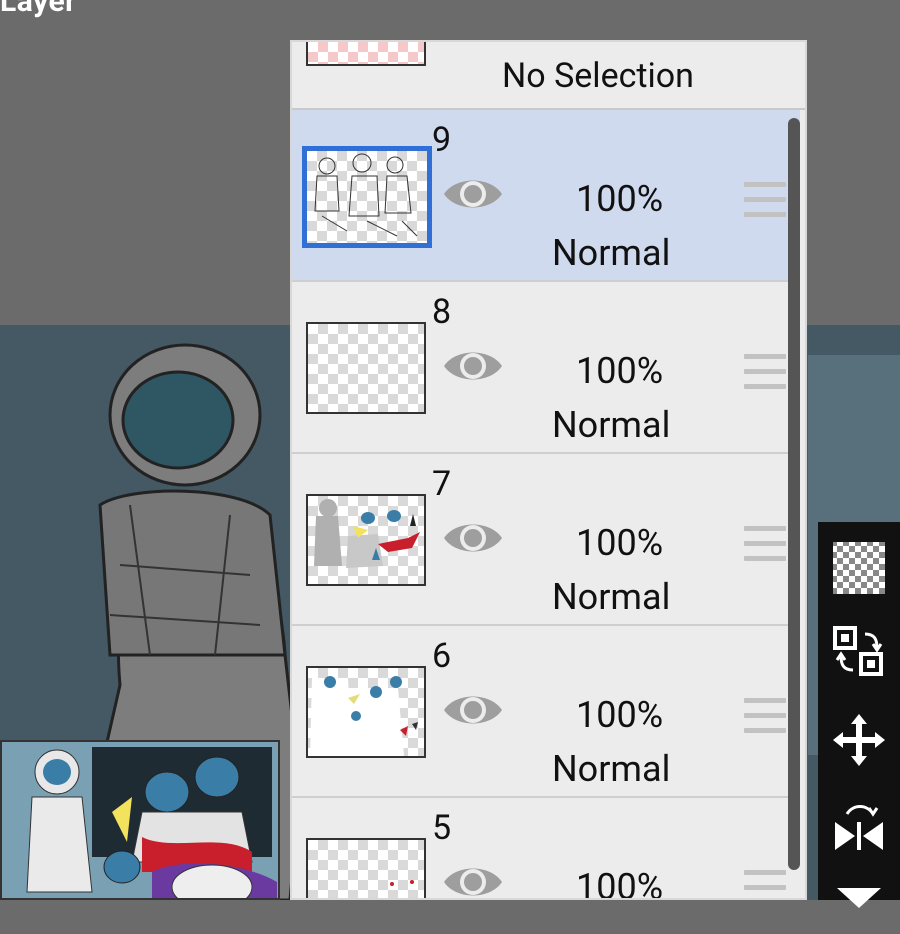  I want to click on selection-label: No Selection, so click(598, 76).